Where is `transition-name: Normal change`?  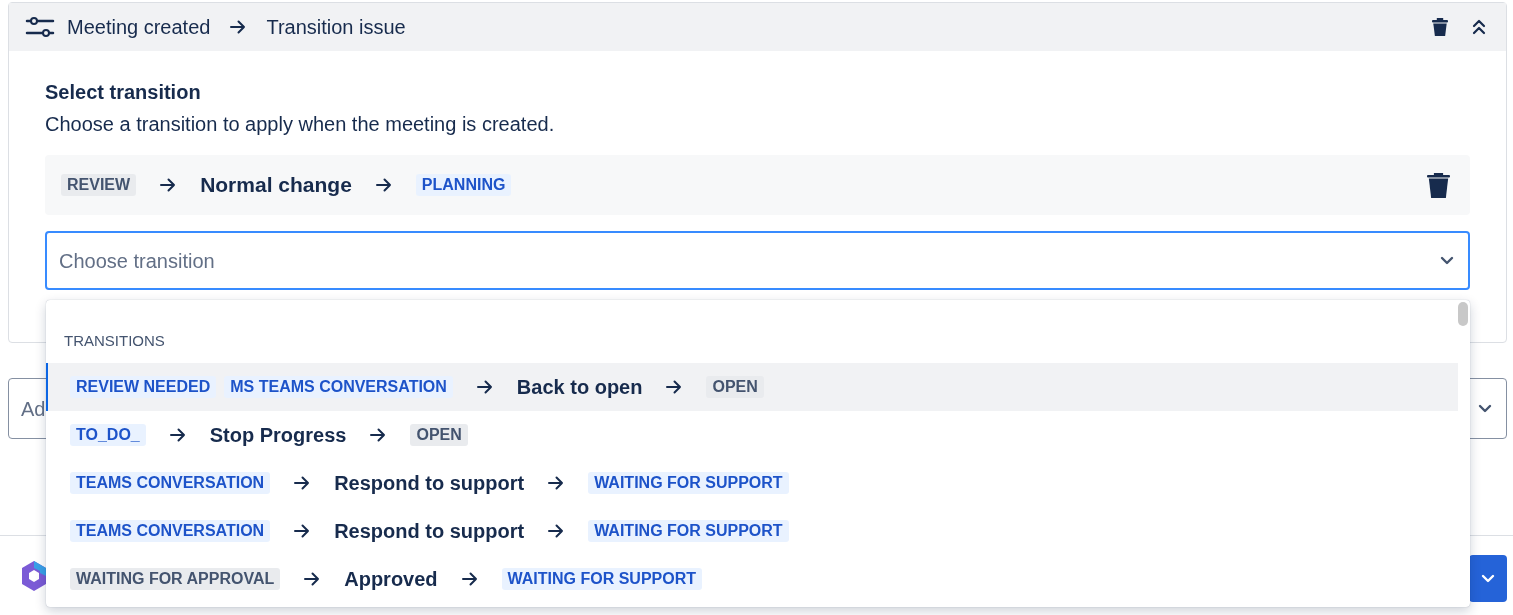
transition-name: Normal change is located at coordinates (276, 185).